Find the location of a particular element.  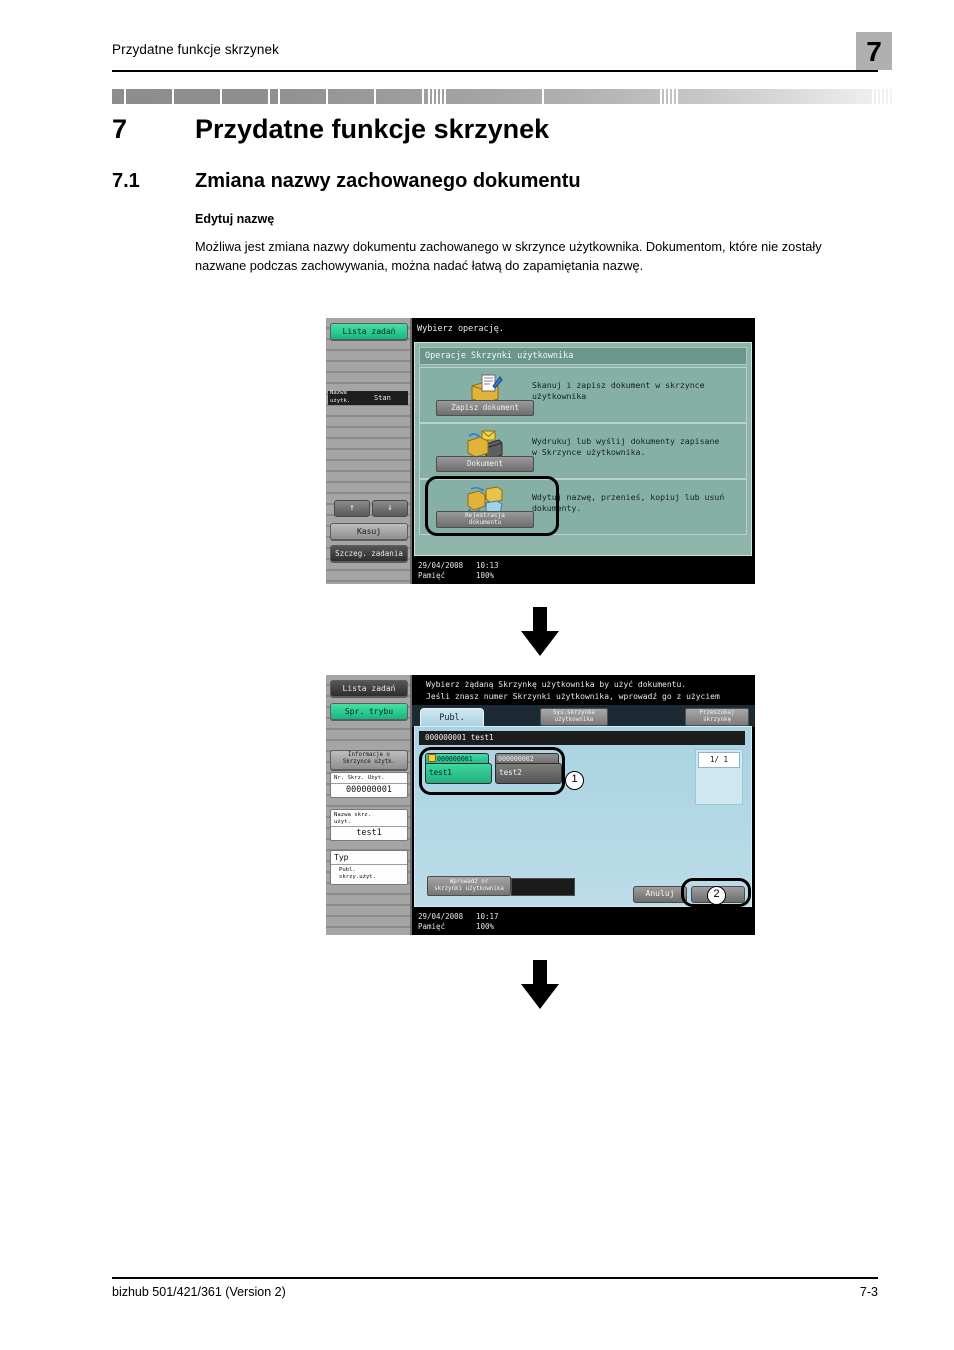

chapter-heading: 7 Przydatne funkcje skrzynek is located at coordinates (502, 129).